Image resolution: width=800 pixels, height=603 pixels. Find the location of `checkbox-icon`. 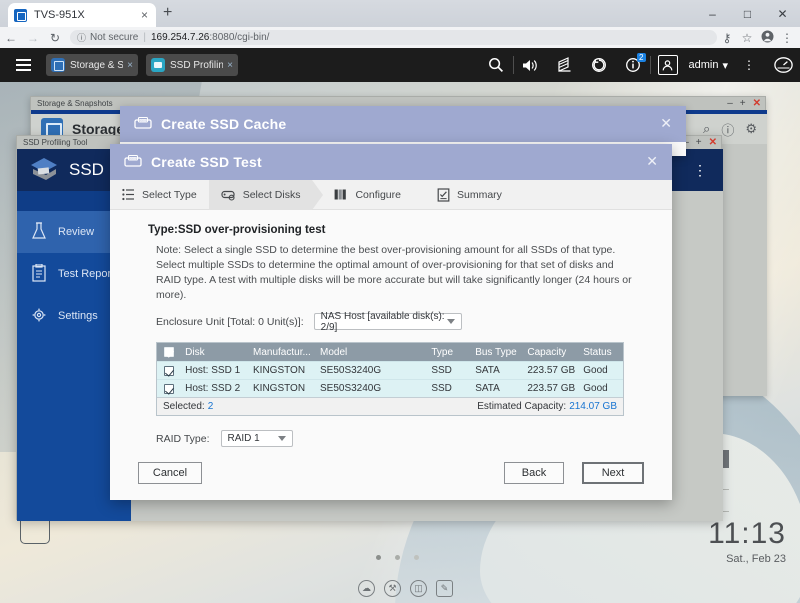

checkbox-icon is located at coordinates (168, 388).